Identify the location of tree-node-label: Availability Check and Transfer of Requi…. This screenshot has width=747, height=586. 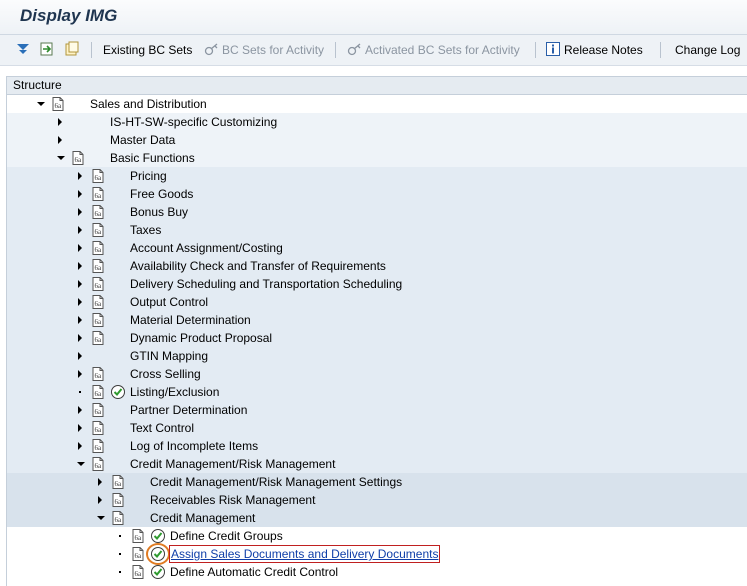
(258, 266).